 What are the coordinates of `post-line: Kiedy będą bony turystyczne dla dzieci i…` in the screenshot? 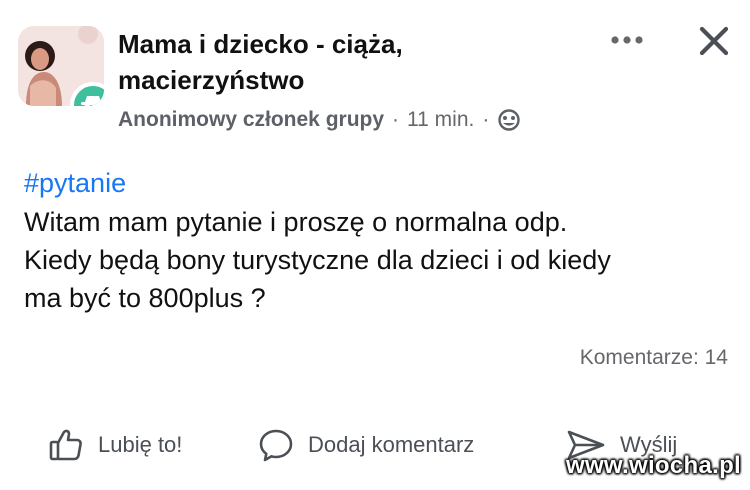 It's located at (317, 260).